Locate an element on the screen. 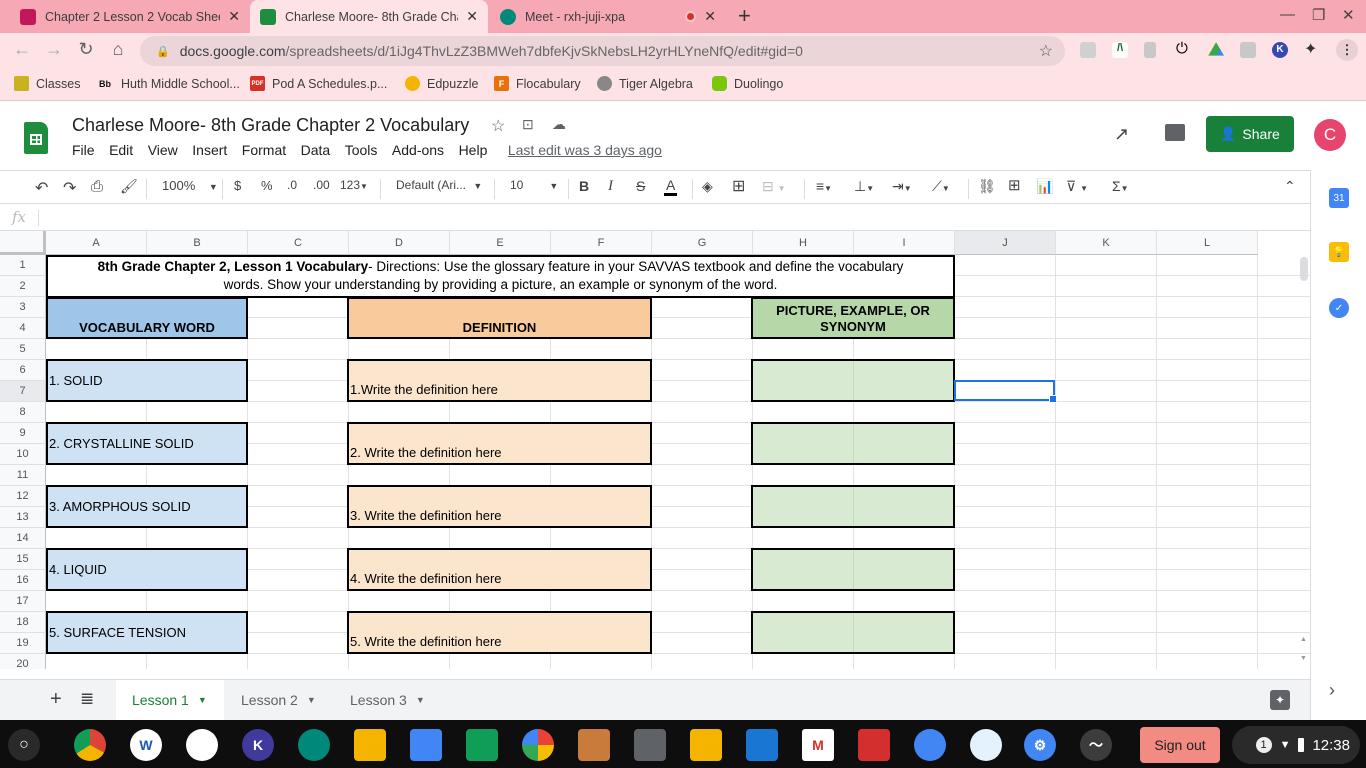 The width and height of the screenshot is (1366, 768). row-header-8: 8 is located at coordinates (23, 412).